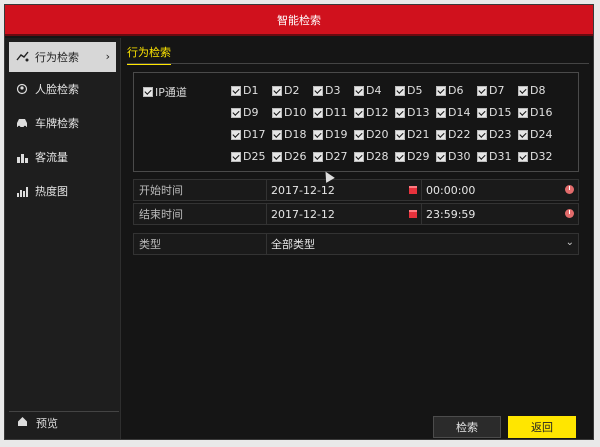 The image size is (600, 447). What do you see at coordinates (333, 112) in the screenshot?
I see `channel-checkbox: D11` at bounding box center [333, 112].